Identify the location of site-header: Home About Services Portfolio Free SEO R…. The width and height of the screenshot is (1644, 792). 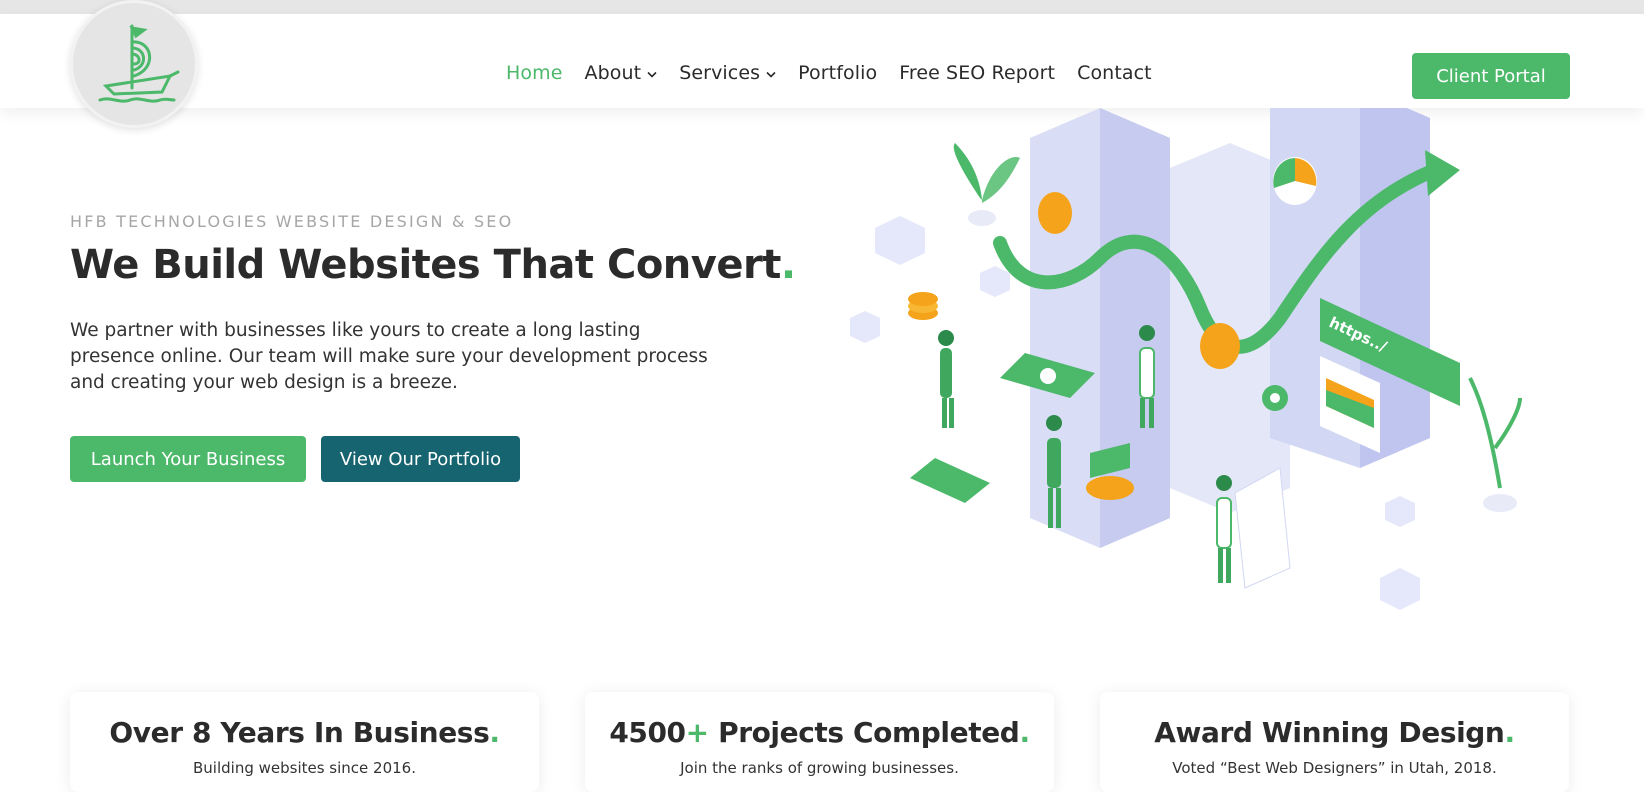
(822, 61).